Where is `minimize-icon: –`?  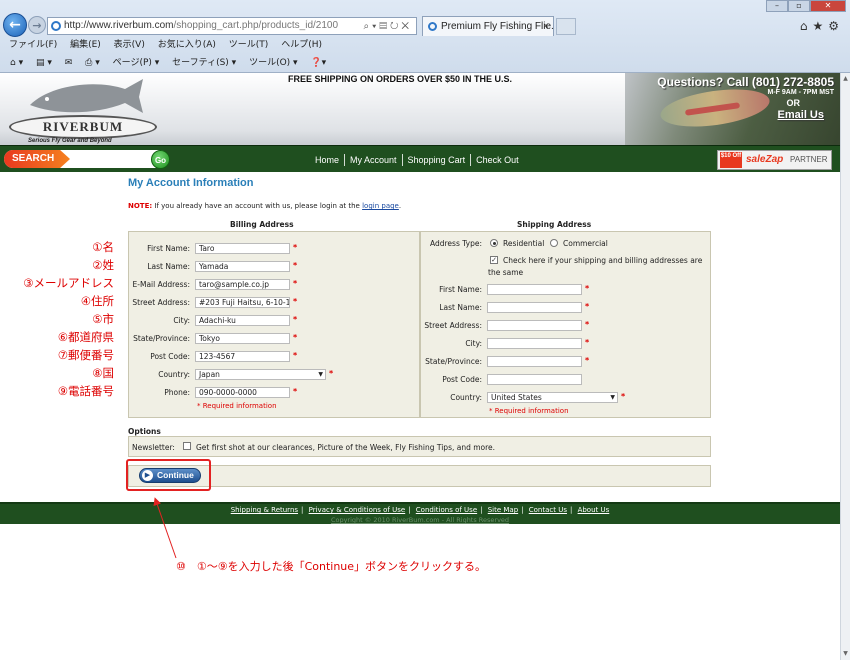 minimize-icon: – is located at coordinates (777, 6).